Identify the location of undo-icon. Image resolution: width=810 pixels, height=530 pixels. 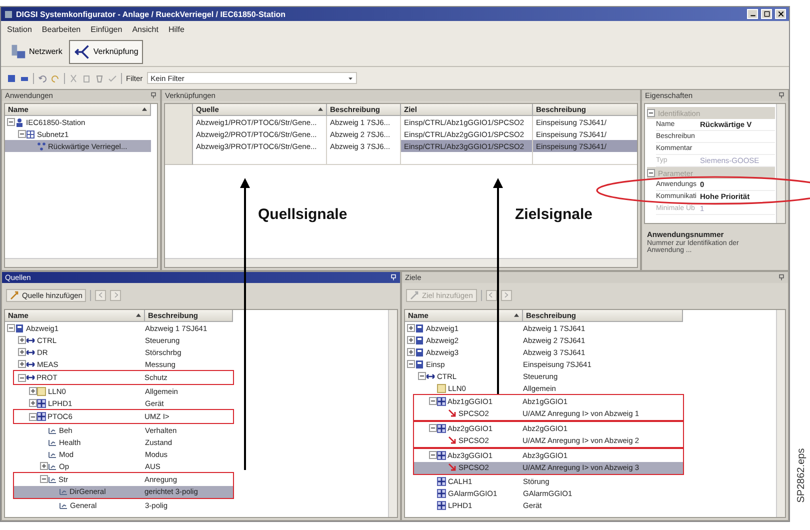
(42, 78).